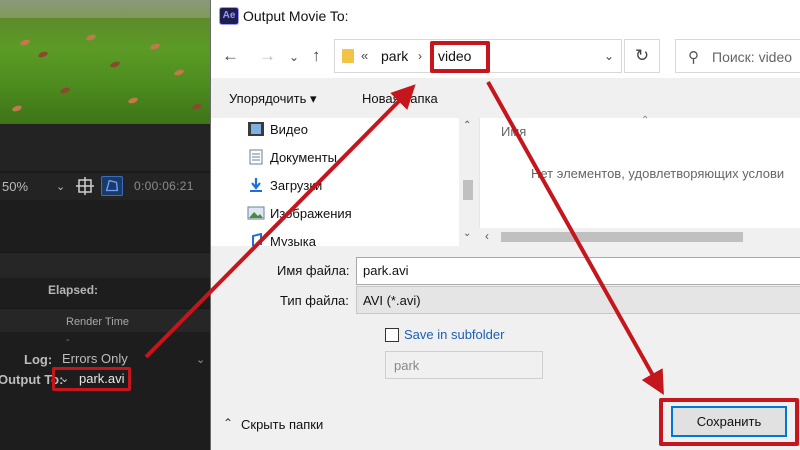 This screenshot has height=450, width=800. Describe the element at coordinates (364, 55) in the screenshot. I see `breadcrumb-overflow: «` at that location.